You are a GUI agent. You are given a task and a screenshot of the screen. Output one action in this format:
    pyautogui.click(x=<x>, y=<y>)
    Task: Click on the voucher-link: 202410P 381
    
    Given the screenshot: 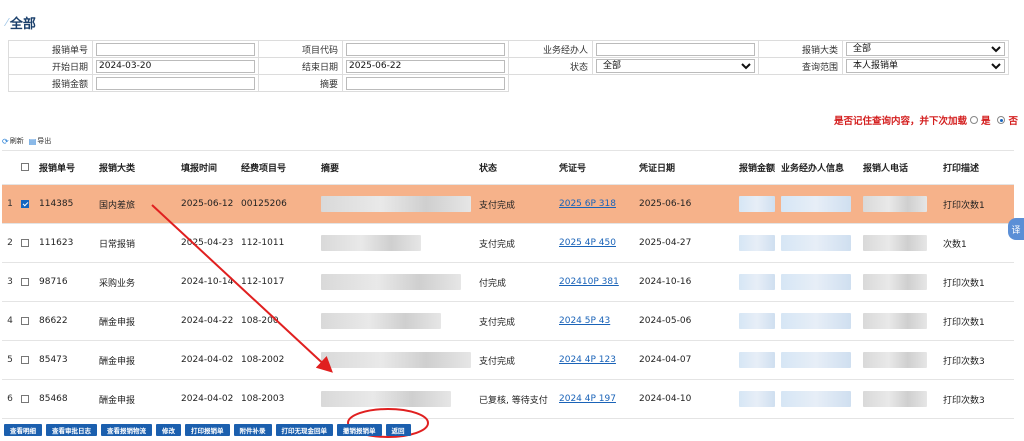 What is the action you would take?
    pyautogui.click(x=589, y=282)
    